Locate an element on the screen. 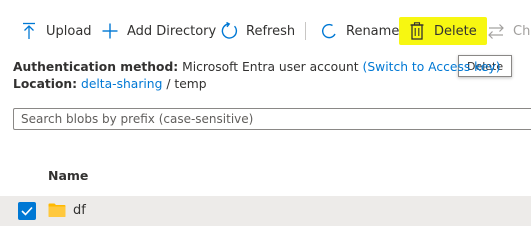 This screenshot has height=251, width=531. column-header-name: Name is located at coordinates (68, 175).